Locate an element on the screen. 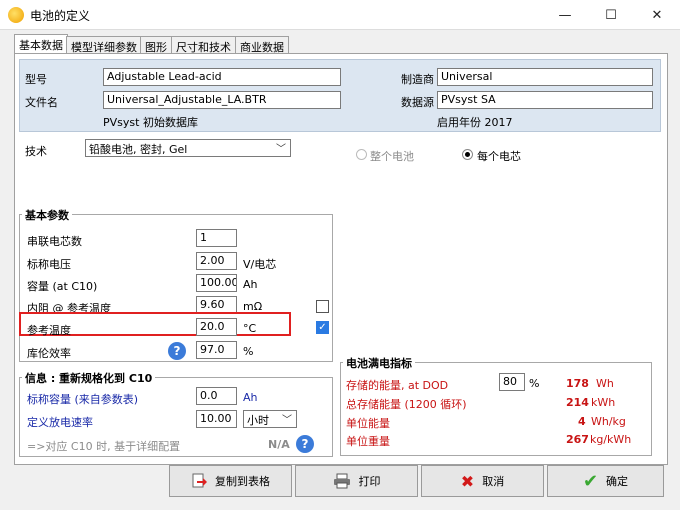  basic-params-title: 基本参数 is located at coordinates (47, 215).